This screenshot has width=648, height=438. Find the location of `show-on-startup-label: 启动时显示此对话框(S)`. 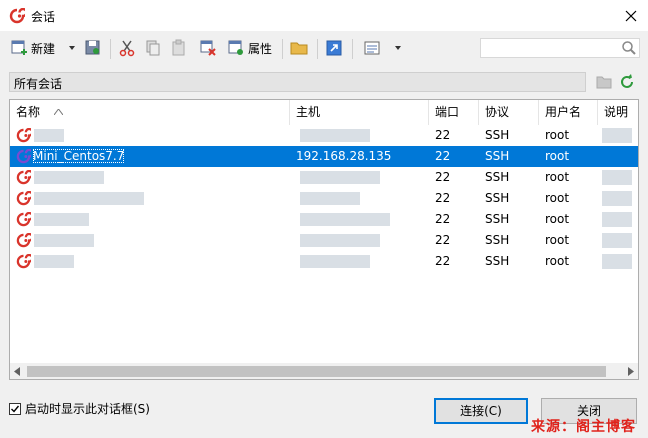

show-on-startup-label: 启动时显示此对话框(S) is located at coordinates (87, 409).